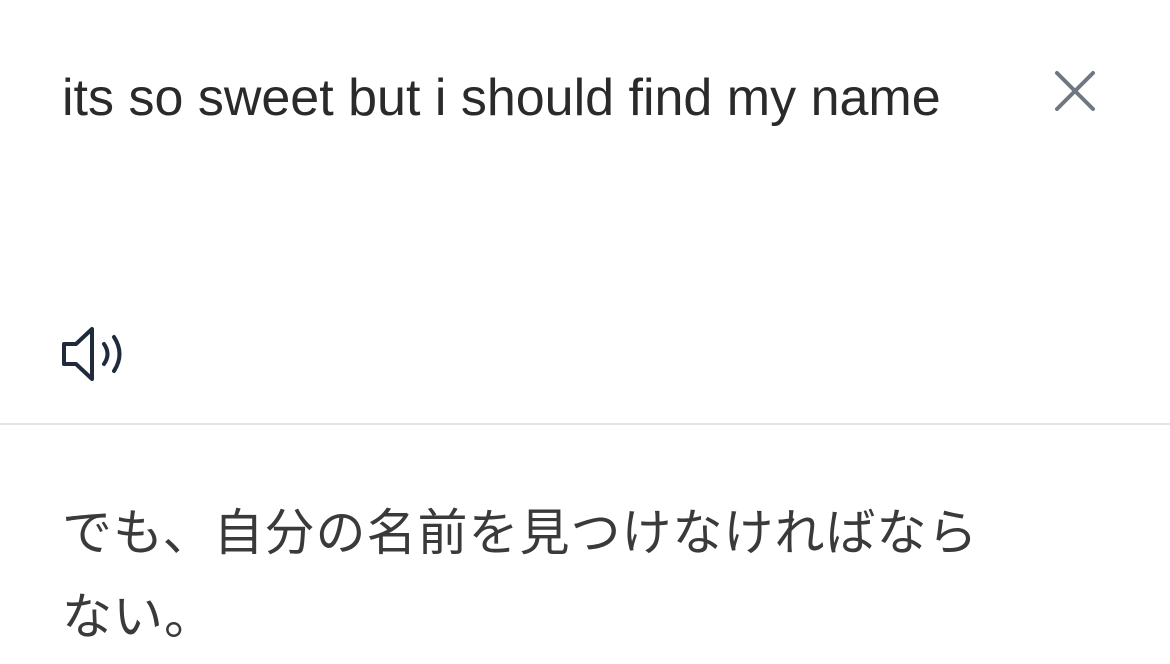  What do you see at coordinates (512, 98) in the screenshot?
I see `source-text: its so sweet but i should find my name` at bounding box center [512, 98].